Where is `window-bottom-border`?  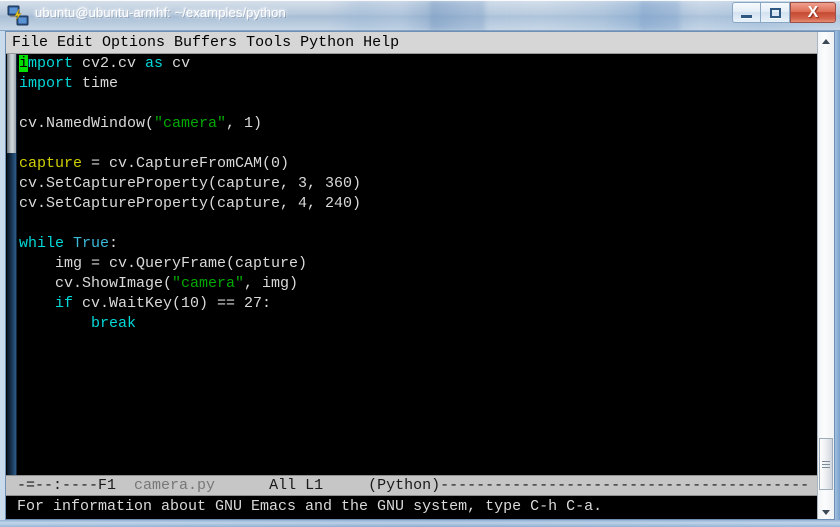 window-bottom-border is located at coordinates (420, 523).